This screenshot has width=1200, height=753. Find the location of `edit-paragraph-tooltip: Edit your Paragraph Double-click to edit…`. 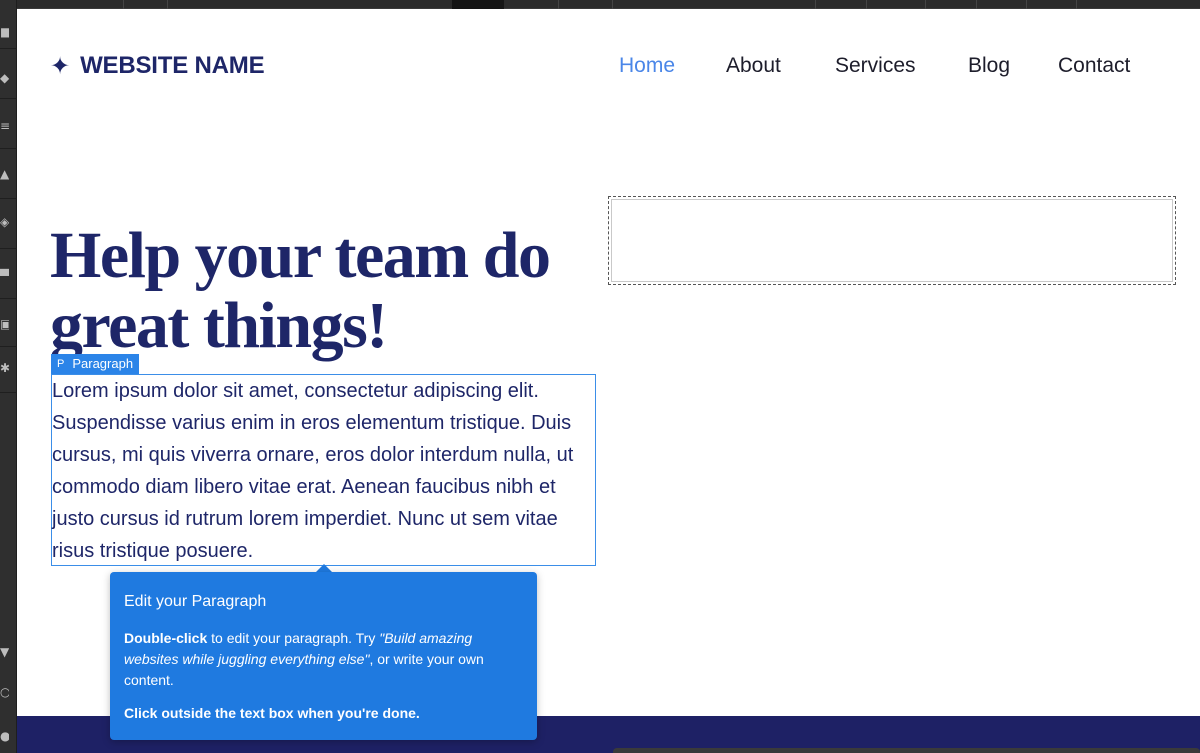

edit-paragraph-tooltip: Edit your Paragraph Double-click to edit… is located at coordinates (323, 656).